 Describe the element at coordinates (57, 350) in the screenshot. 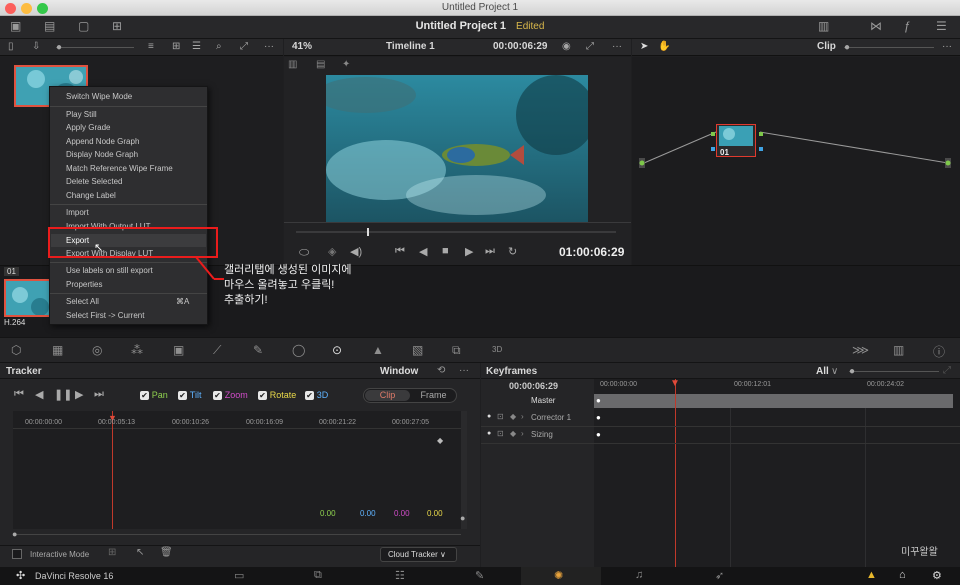

I see `color-match-icon: ▦` at that location.